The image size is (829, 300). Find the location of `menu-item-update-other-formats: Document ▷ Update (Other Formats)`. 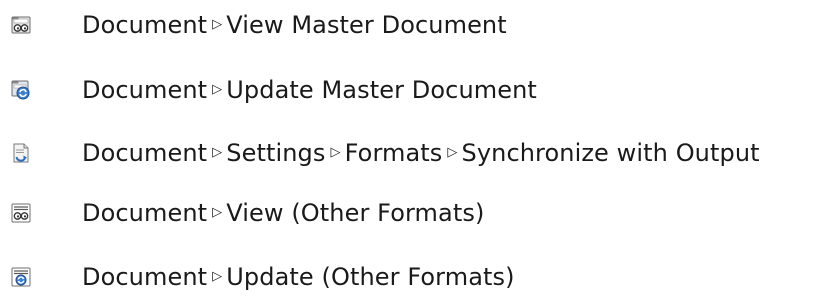

menu-item-update-other-formats: Document ▷ Update (Other Formats) is located at coordinates (414, 277).